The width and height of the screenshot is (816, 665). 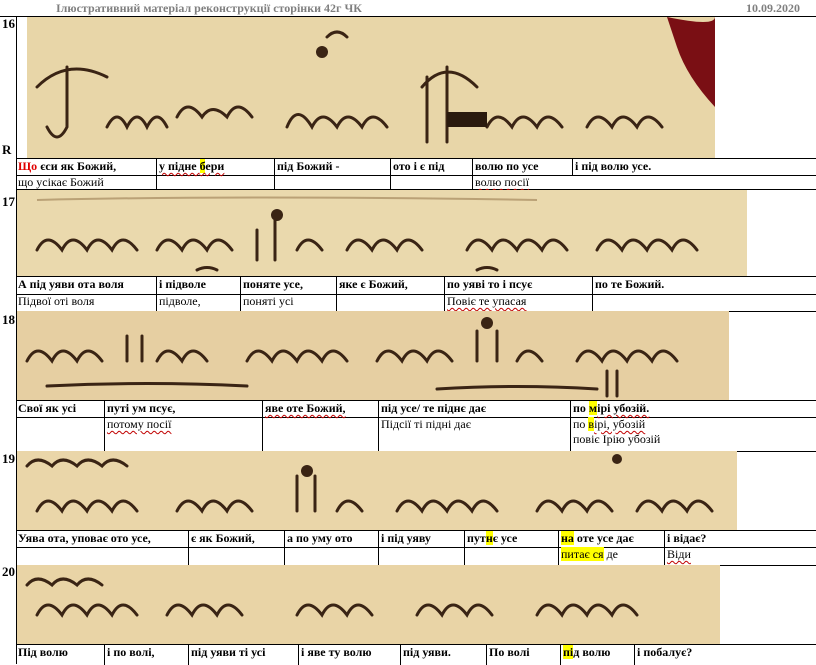 What do you see at coordinates (740, 556) in the screenshot?
I see `cell-19-sub-7: Віди` at bounding box center [740, 556].